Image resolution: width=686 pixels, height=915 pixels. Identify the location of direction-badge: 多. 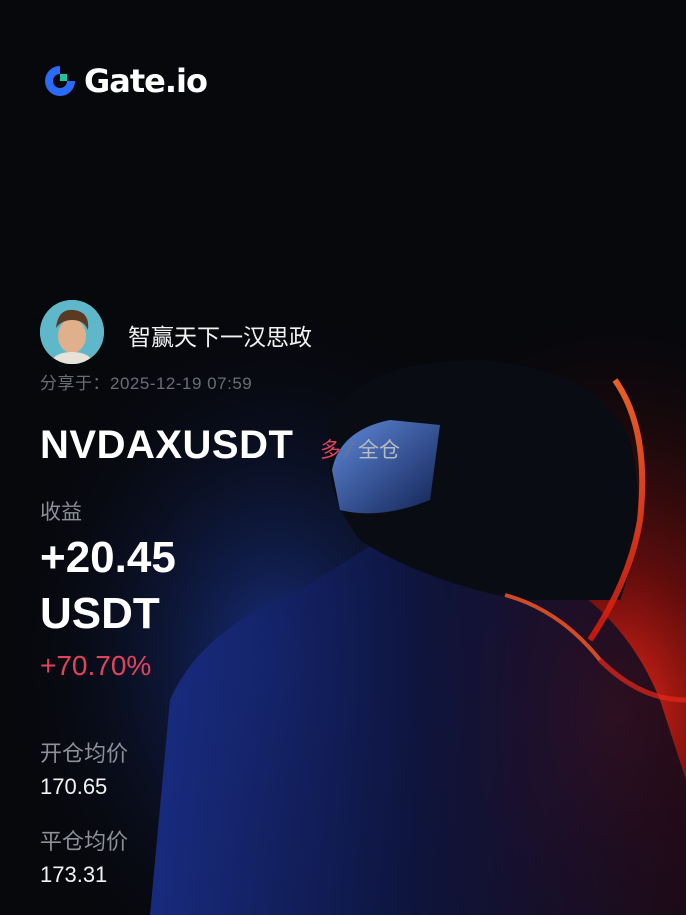
(330, 450).